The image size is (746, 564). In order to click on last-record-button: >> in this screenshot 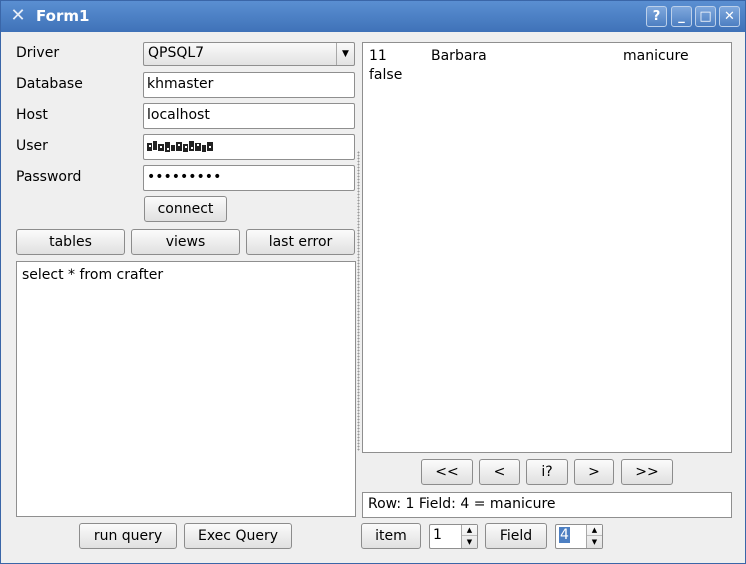, I will do `click(647, 472)`.